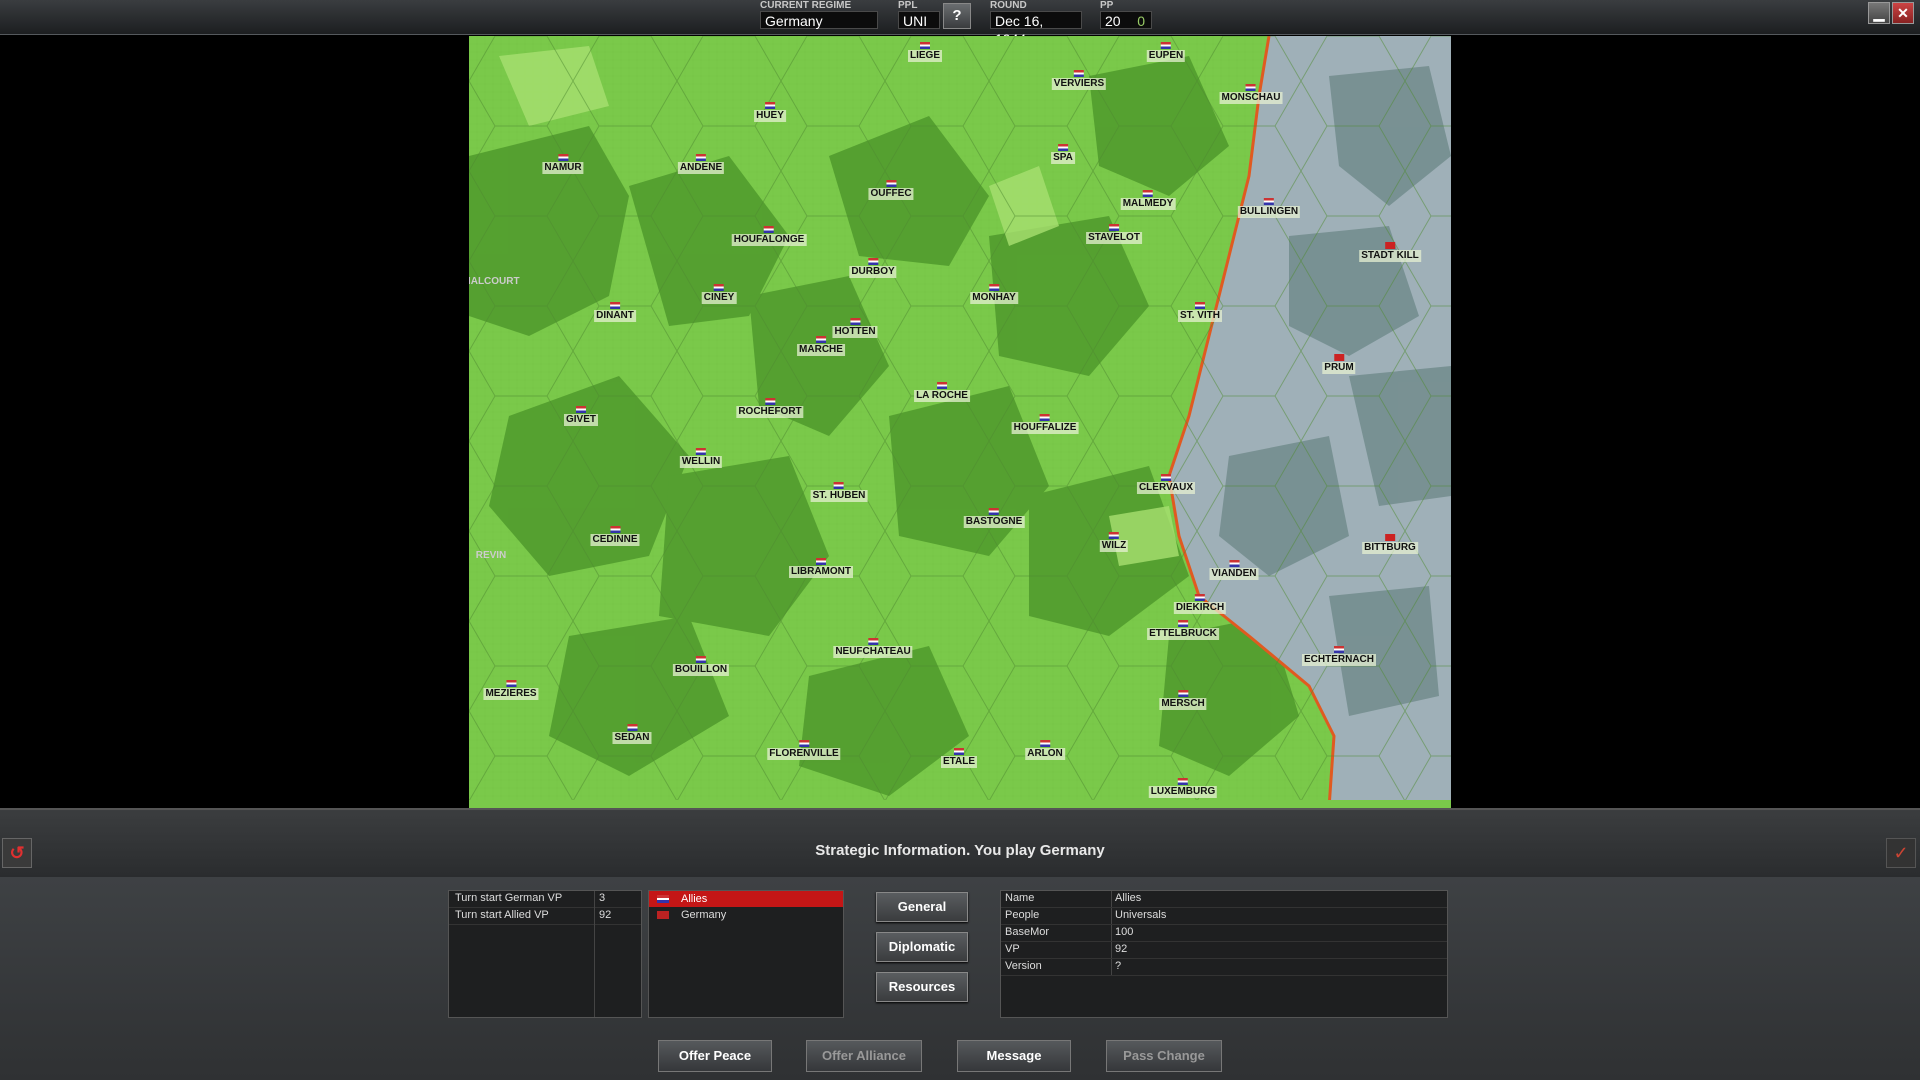 This screenshot has width=1920, height=1080. I want to click on diplomatic-button: Diplomatic, so click(922, 947).